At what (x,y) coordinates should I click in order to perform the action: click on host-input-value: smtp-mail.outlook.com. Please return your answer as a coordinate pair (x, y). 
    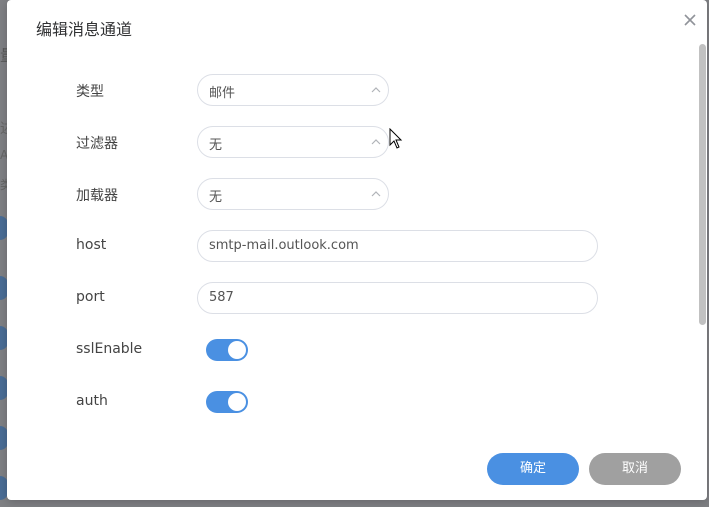
    Looking at the image, I should click on (284, 245).